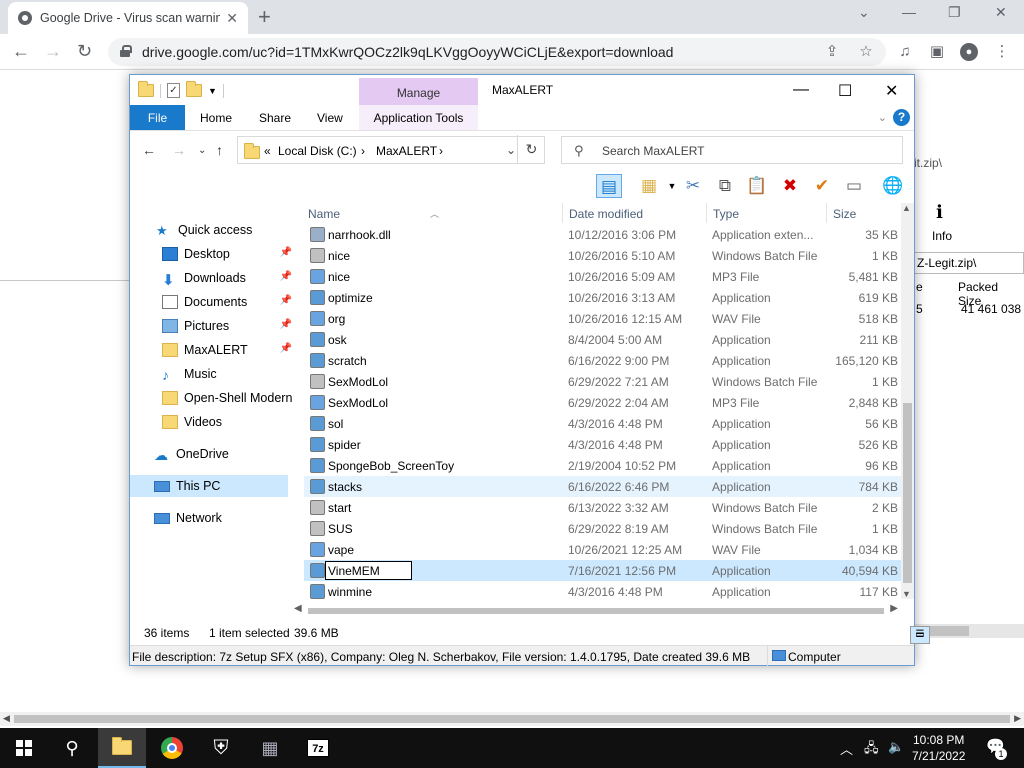  I want to click on nav-pictures: Pictures 📌, so click(213, 326).